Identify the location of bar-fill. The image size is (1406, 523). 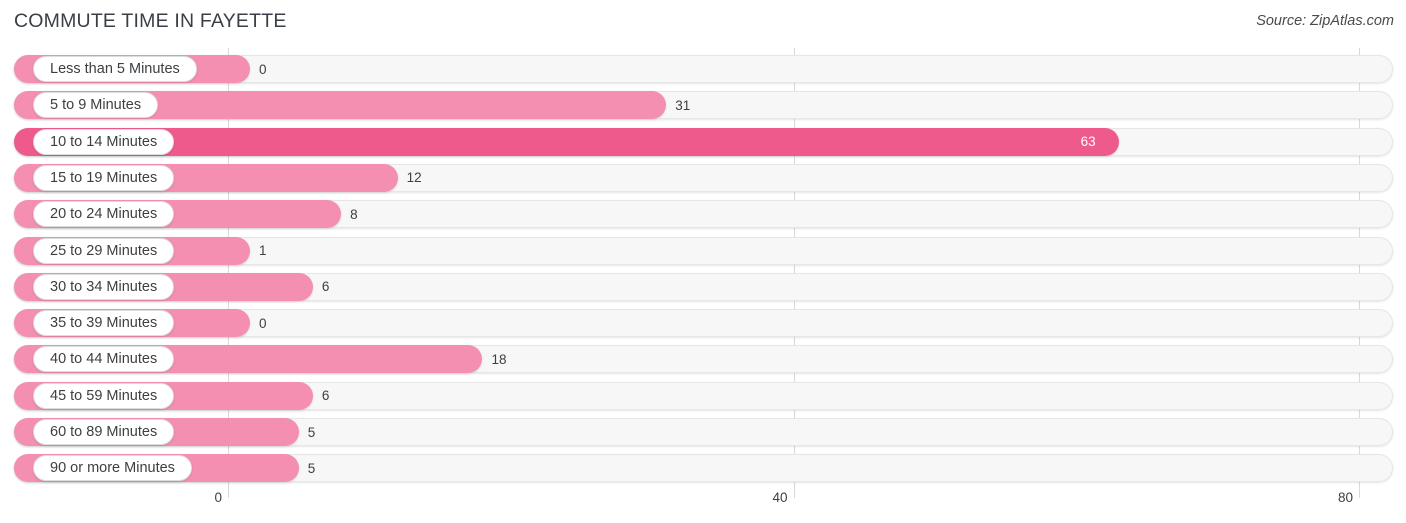
(566, 141).